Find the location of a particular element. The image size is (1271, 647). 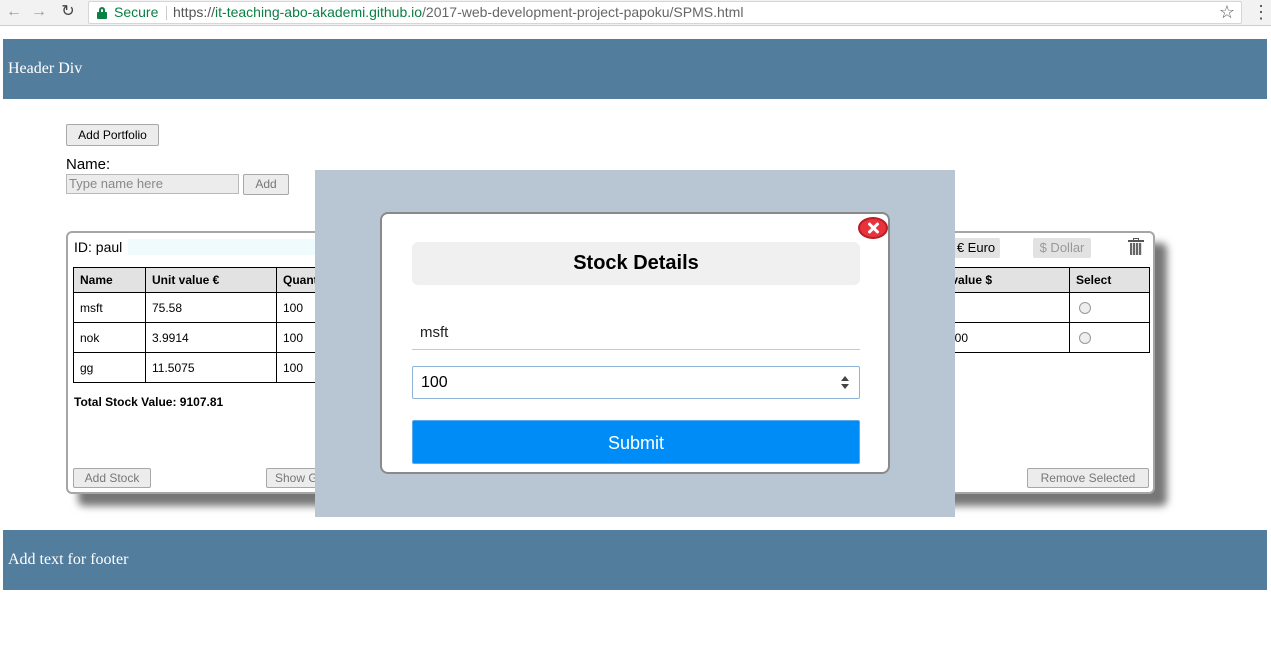

browser-menu-icon: ⋮ is located at coordinates (1261, 12).